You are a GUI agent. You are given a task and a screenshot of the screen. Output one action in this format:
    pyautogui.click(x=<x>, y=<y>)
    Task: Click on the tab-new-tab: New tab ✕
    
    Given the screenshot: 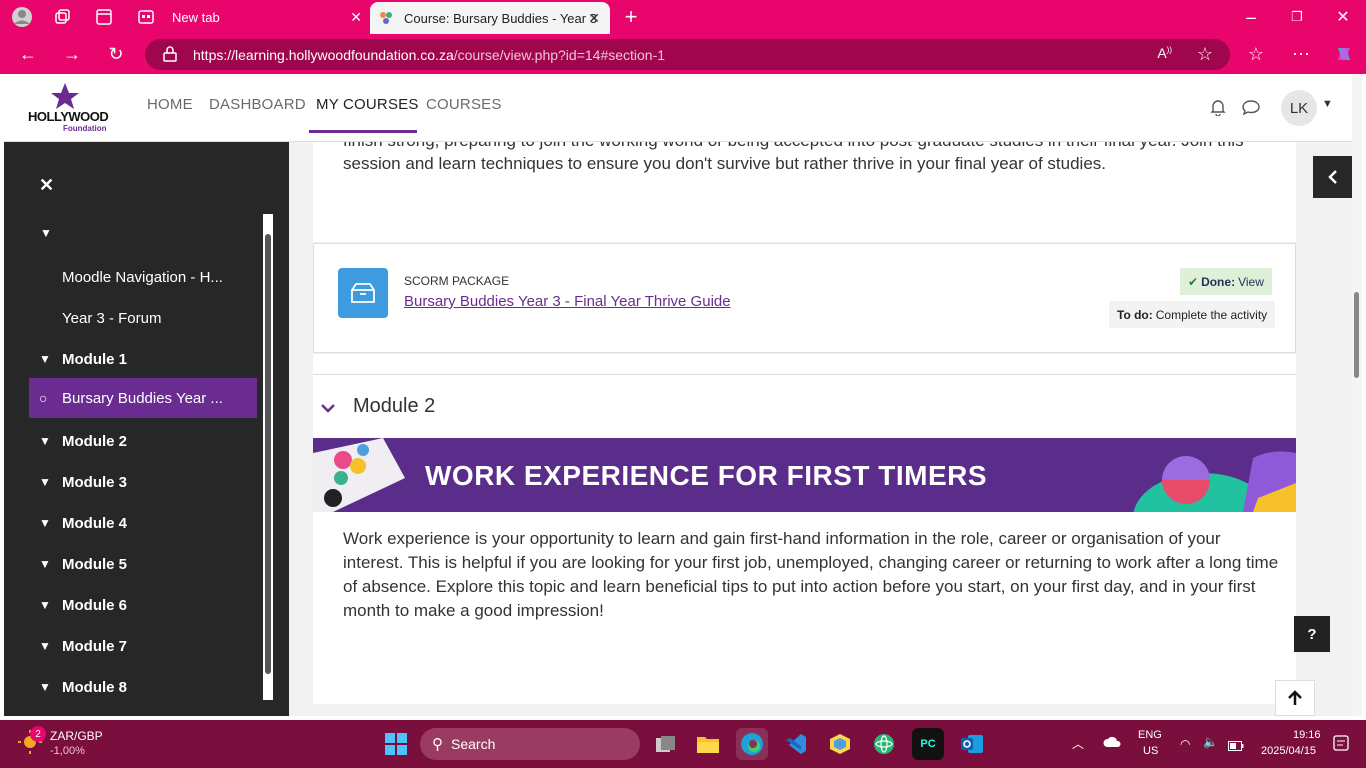 What is the action you would take?
    pyautogui.click(x=250, y=17)
    